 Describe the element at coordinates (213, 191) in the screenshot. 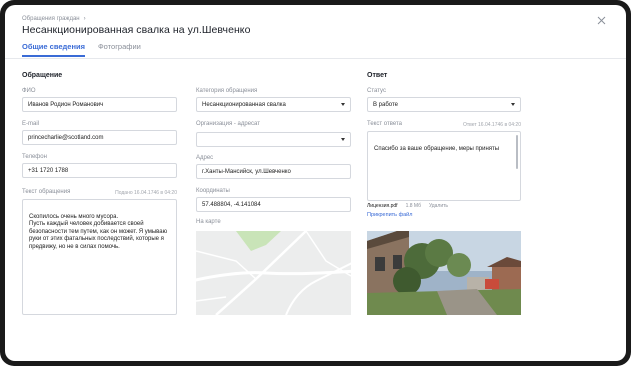

I see `coords-label: Координаты` at that location.